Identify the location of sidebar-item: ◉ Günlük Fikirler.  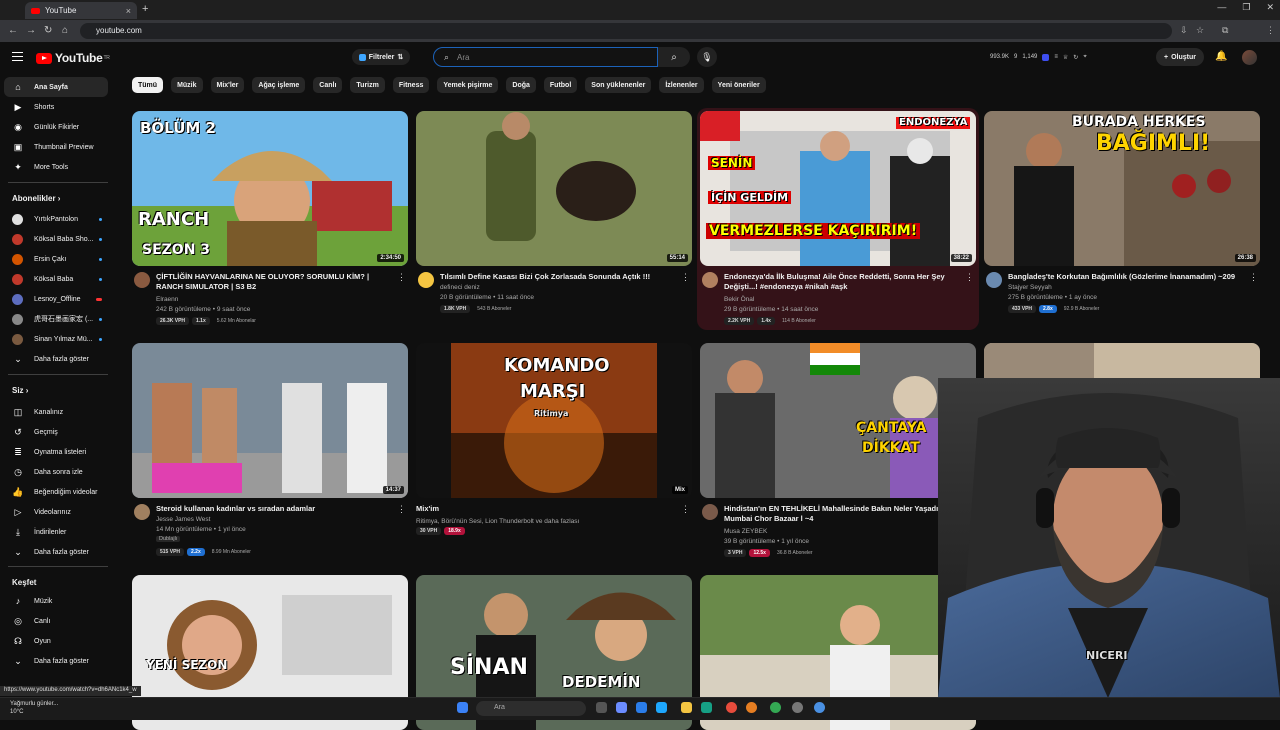
(56, 127).